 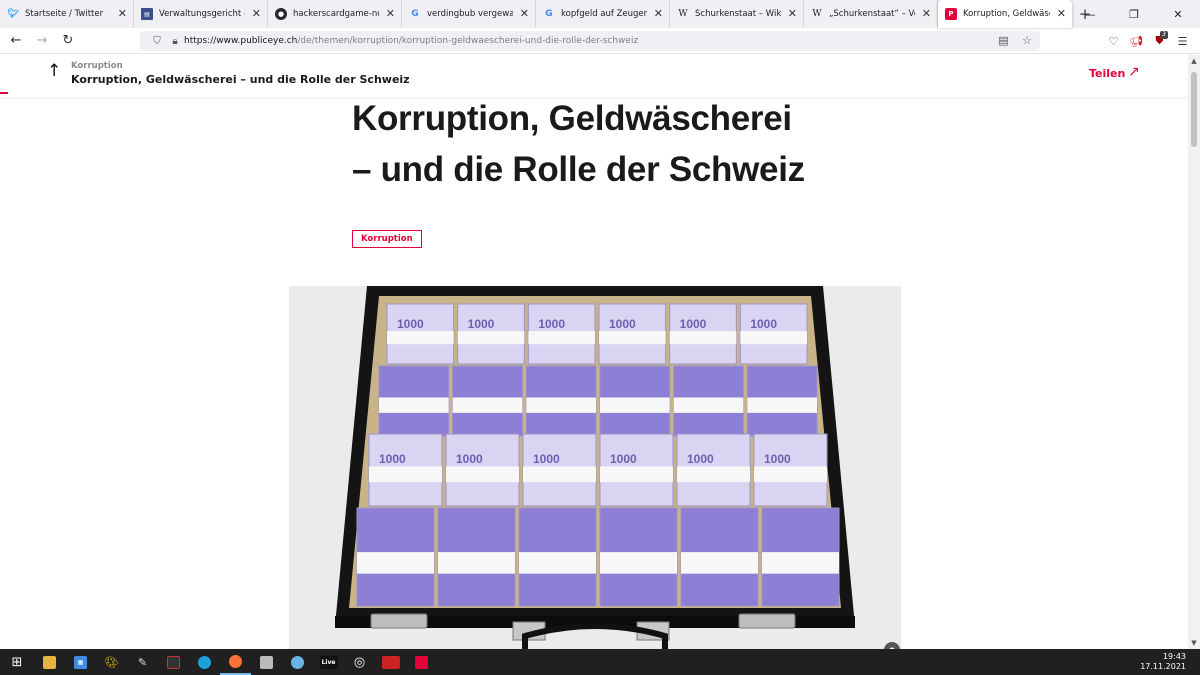 I want to click on tab-wikipedia-1: W Schurkenstaat – Wikipedia ✕, so click(x=737, y=14).